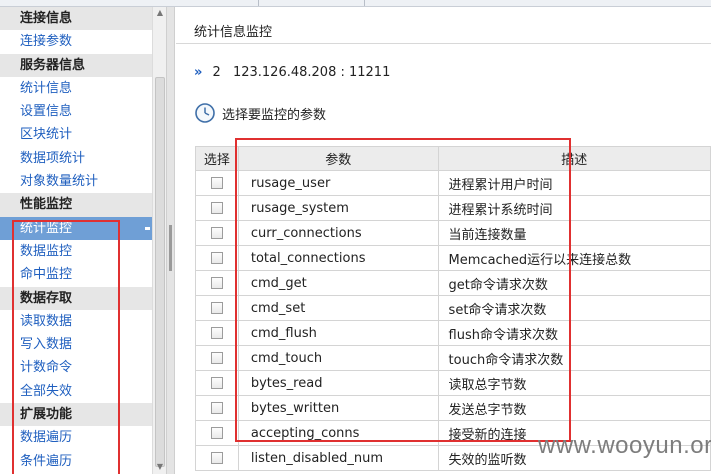  I want to click on sidebar-item: 写入数据, so click(76, 344).